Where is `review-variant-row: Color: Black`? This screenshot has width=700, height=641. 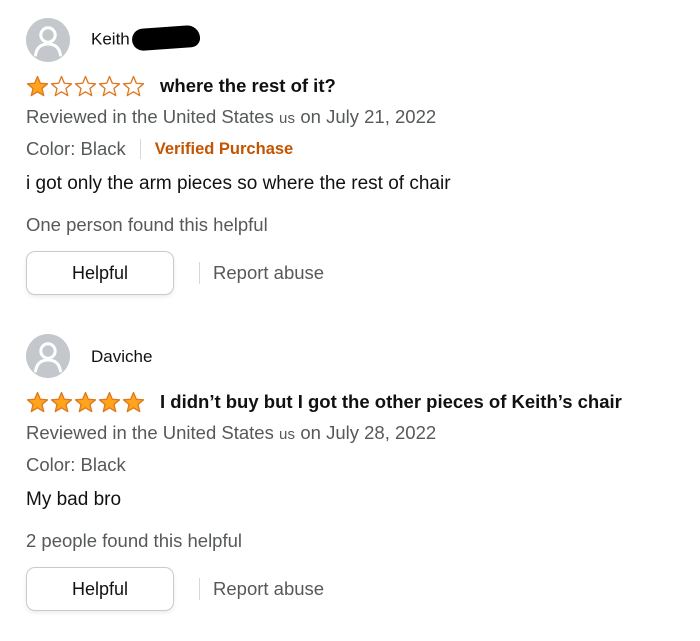 review-variant-row: Color: Black is located at coordinates (361, 465).